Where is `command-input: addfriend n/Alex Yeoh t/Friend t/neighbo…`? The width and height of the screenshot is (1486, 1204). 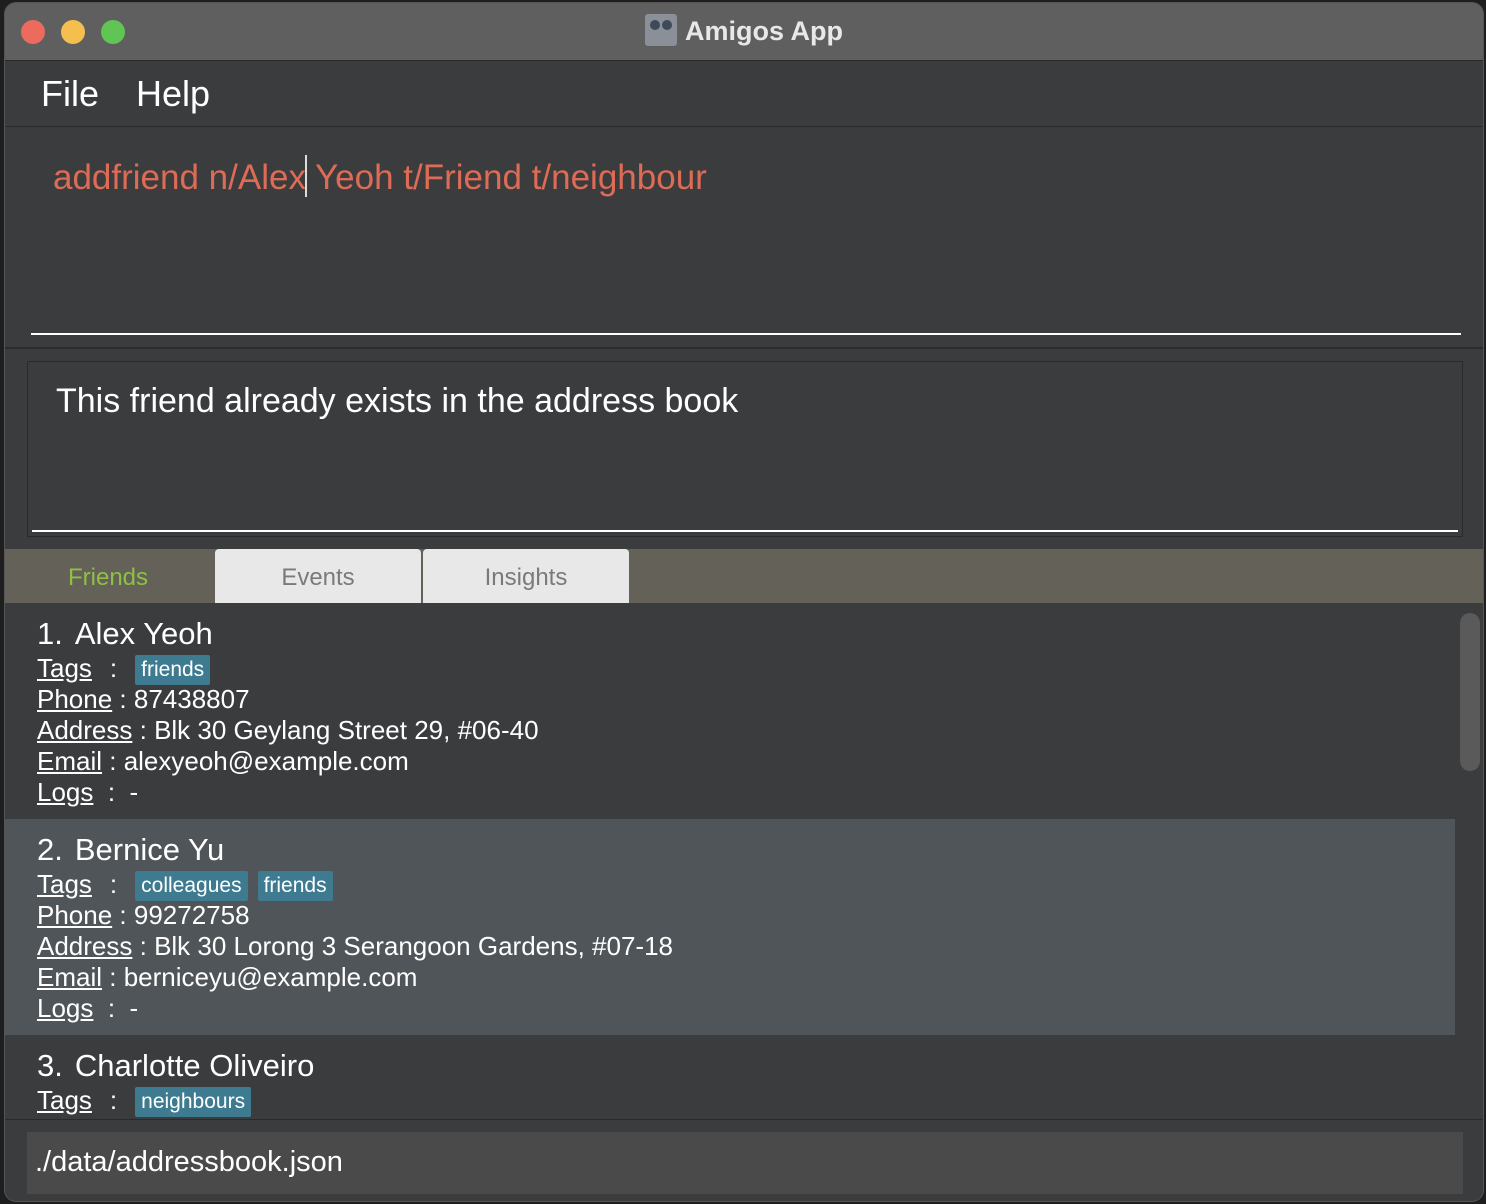 command-input: addfriend n/Alex Yeoh t/Friend t/neighbo… is located at coordinates (380, 176).